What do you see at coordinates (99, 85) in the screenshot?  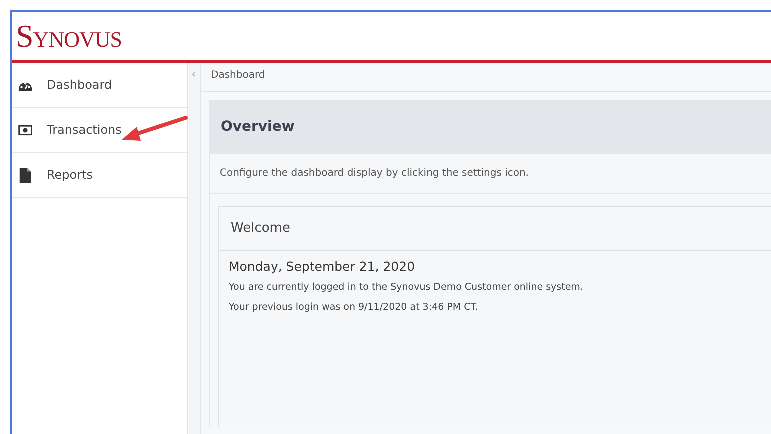 I see `sidebar-item: Dashboard` at bounding box center [99, 85].